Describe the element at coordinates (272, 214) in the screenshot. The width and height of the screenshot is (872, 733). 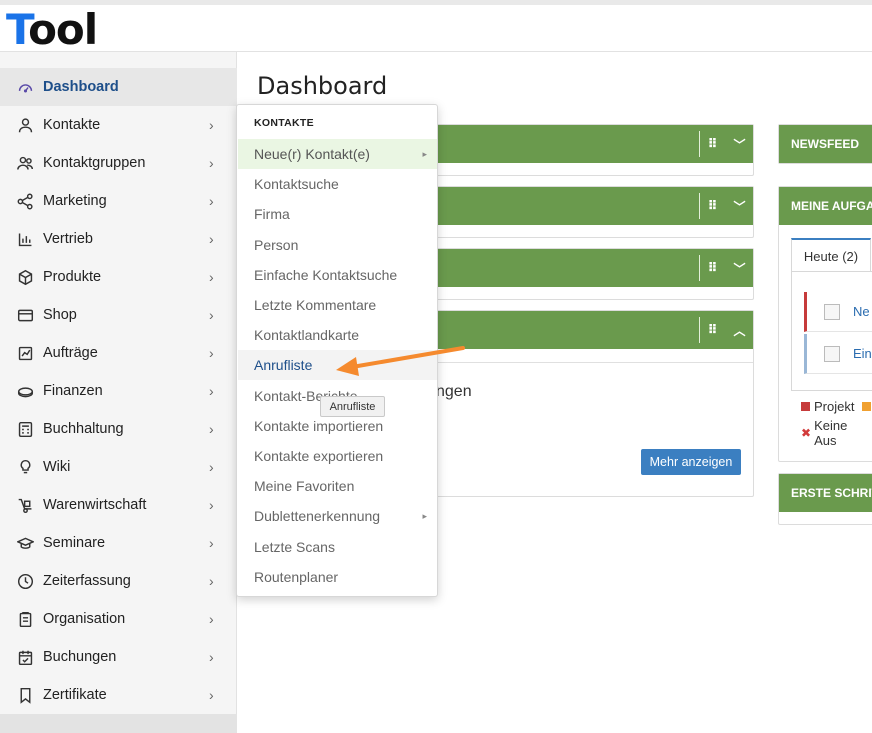
I see `menu-item-label: Firma` at that location.